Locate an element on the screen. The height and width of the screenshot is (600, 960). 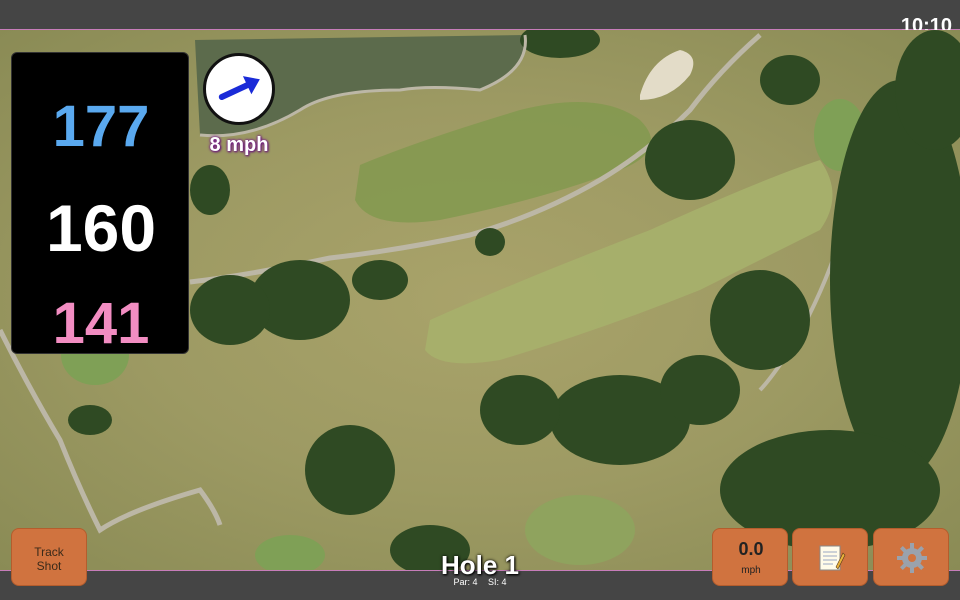
status-bar: 10:10 is located at coordinates (480, 18).